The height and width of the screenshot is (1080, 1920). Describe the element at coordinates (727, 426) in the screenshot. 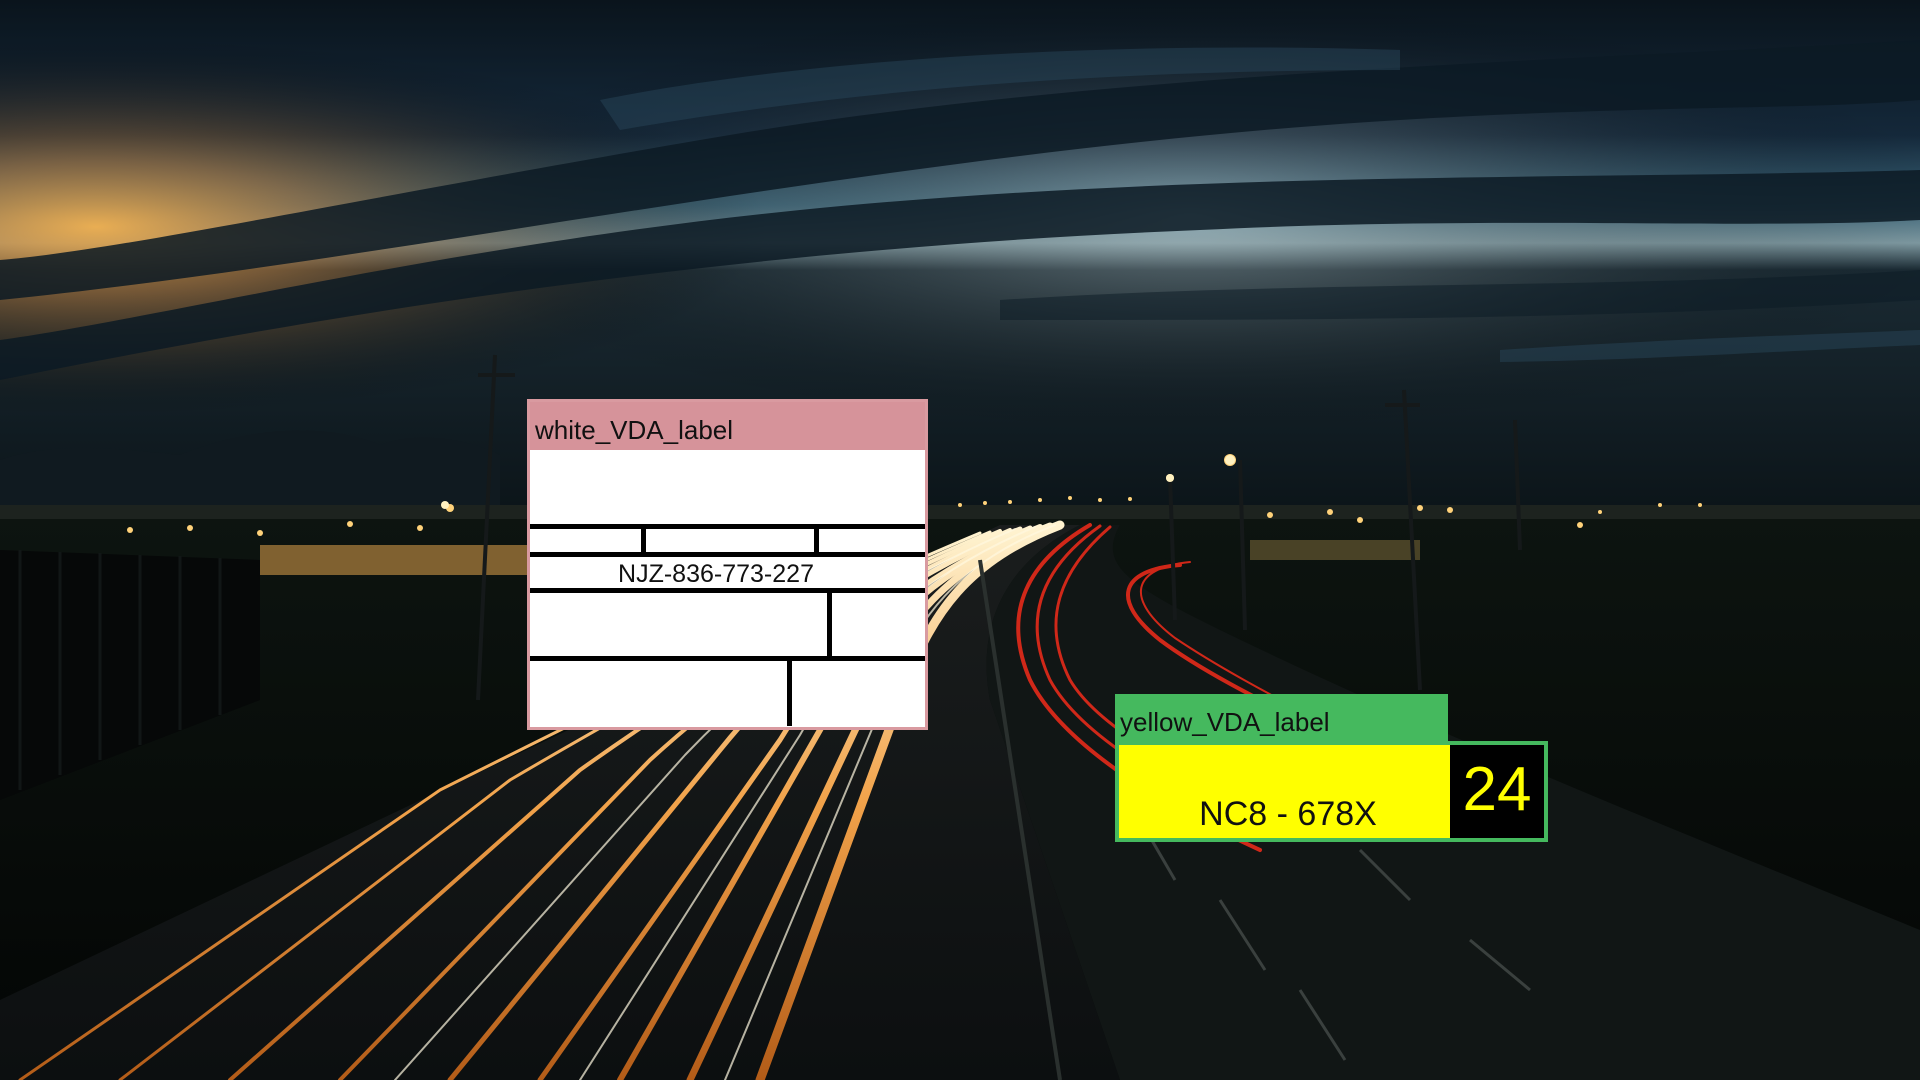

I see `white-vda-label-title: white_VDA_label` at that location.